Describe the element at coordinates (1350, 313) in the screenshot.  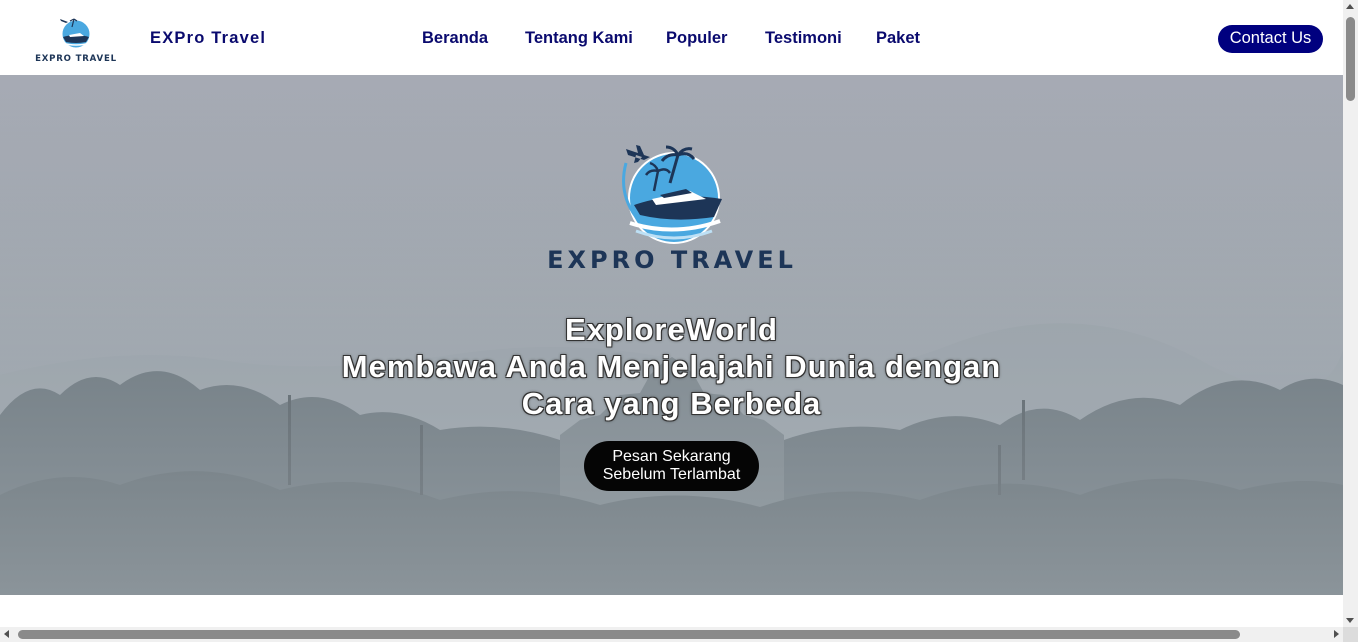
I see `vertical-scrollbar` at that location.